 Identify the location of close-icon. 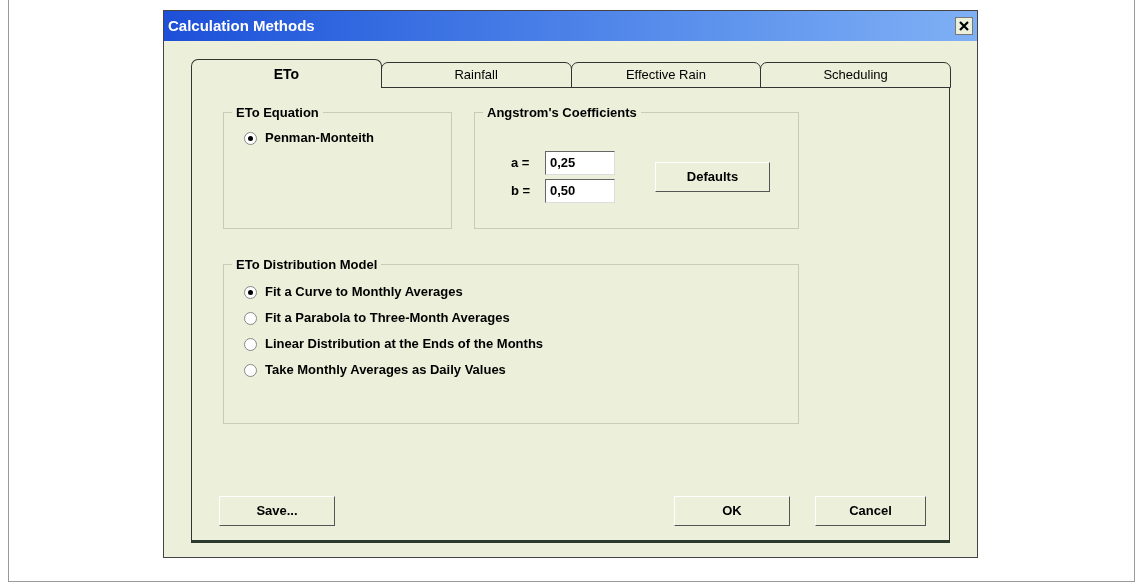
(964, 26).